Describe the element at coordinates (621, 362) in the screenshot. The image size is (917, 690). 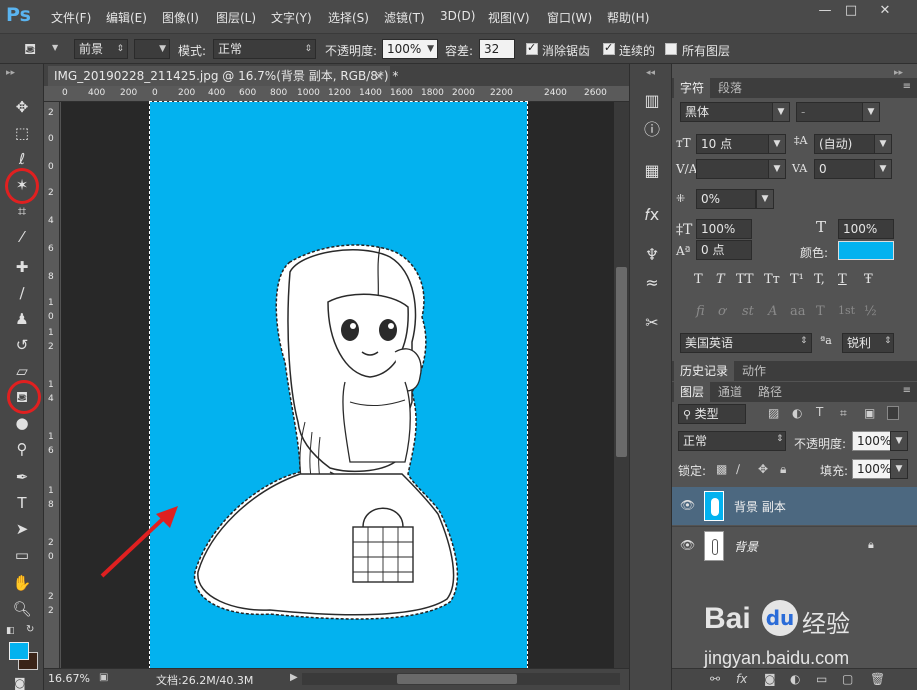
I see `scroll-thumb` at that location.